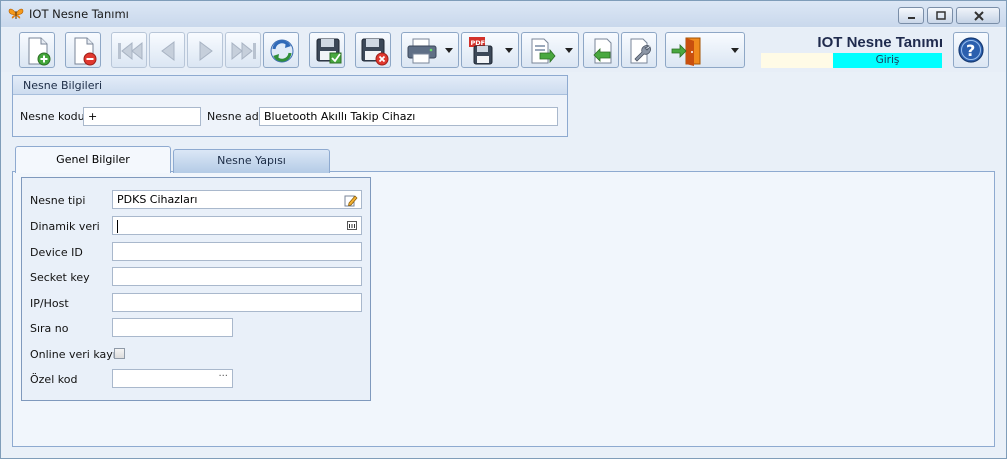  I want to click on first-record-button, so click(129, 50).